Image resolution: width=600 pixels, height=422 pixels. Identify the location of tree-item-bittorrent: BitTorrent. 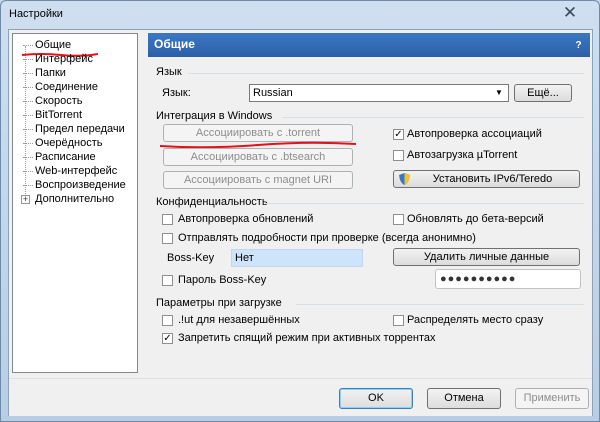
(75, 115).